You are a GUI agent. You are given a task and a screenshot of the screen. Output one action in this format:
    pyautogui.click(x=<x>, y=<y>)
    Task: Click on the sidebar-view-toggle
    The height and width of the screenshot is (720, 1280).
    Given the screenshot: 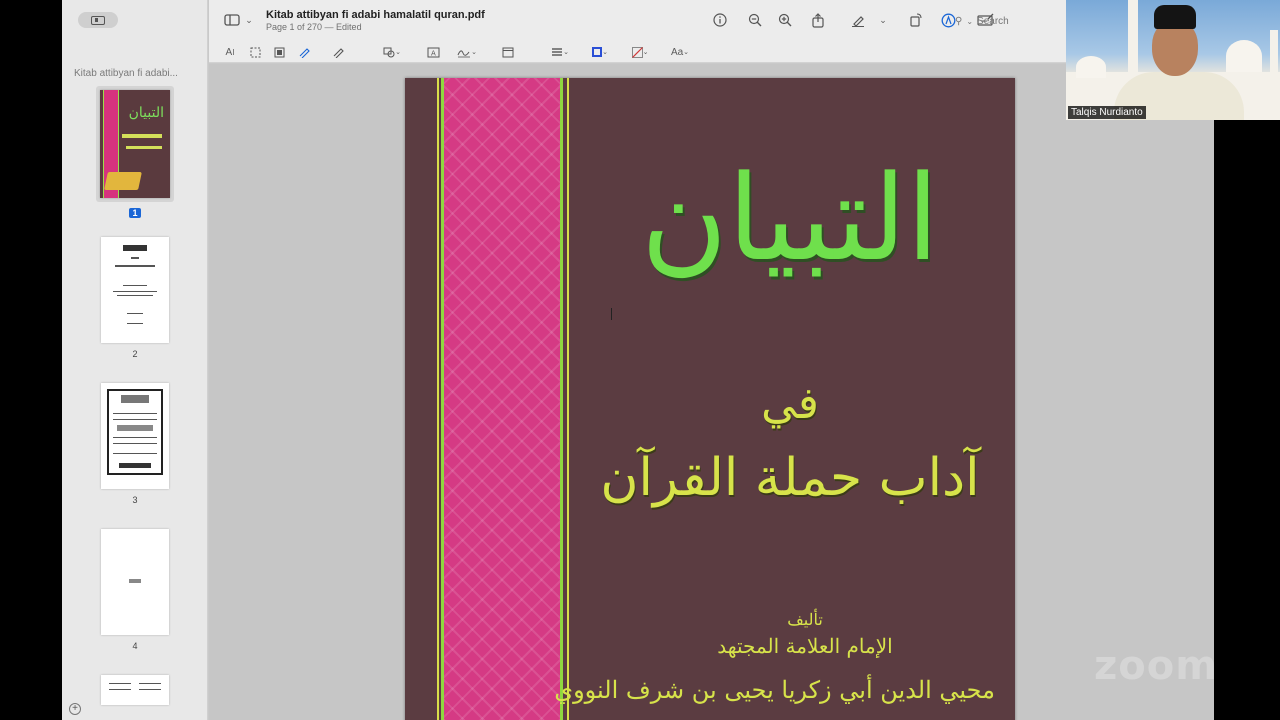 What is the action you would take?
    pyautogui.click(x=98, y=20)
    